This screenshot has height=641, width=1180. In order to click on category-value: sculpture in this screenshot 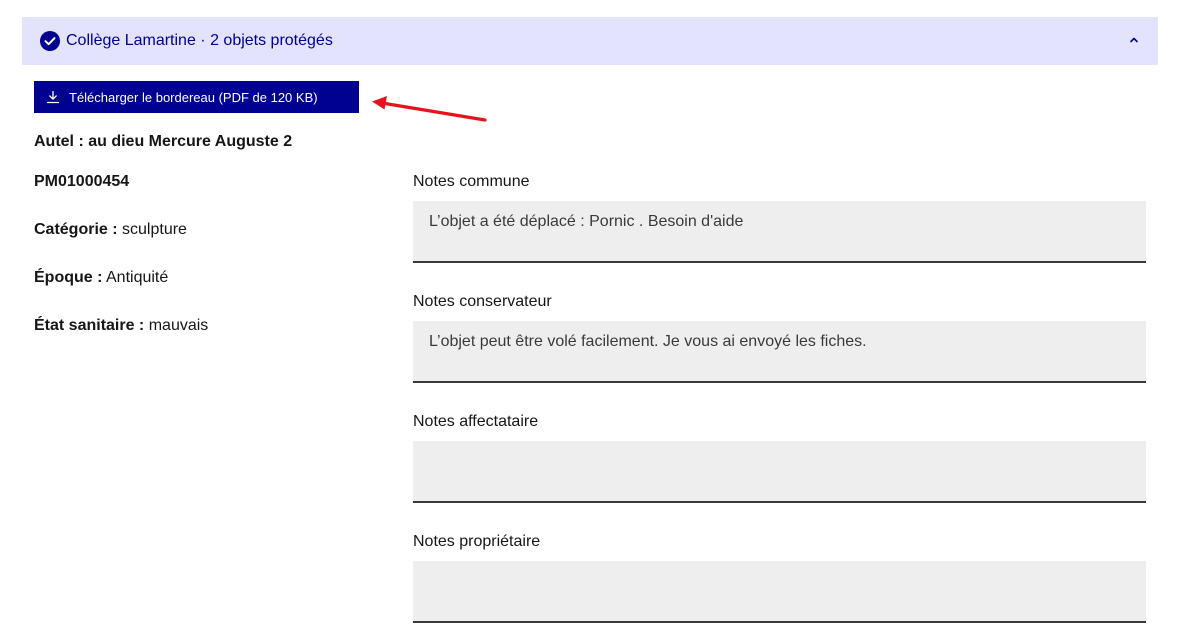, I will do `click(154, 229)`.